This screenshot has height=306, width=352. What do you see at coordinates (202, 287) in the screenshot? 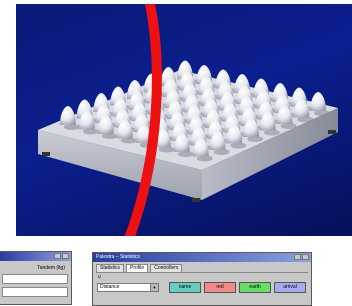
I see `controls-row: Distance ▼ name red earth arrival` at bounding box center [202, 287].